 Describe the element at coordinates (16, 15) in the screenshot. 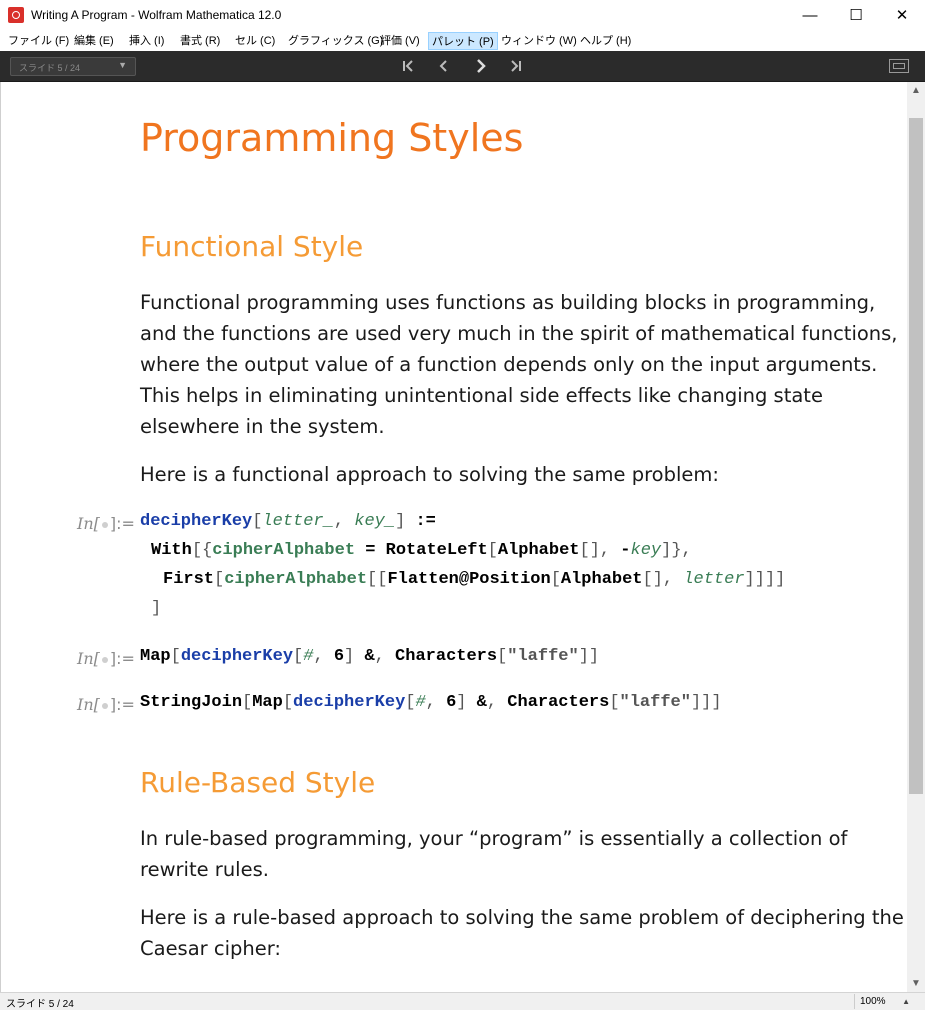

I see `mathematica-app-icon` at that location.